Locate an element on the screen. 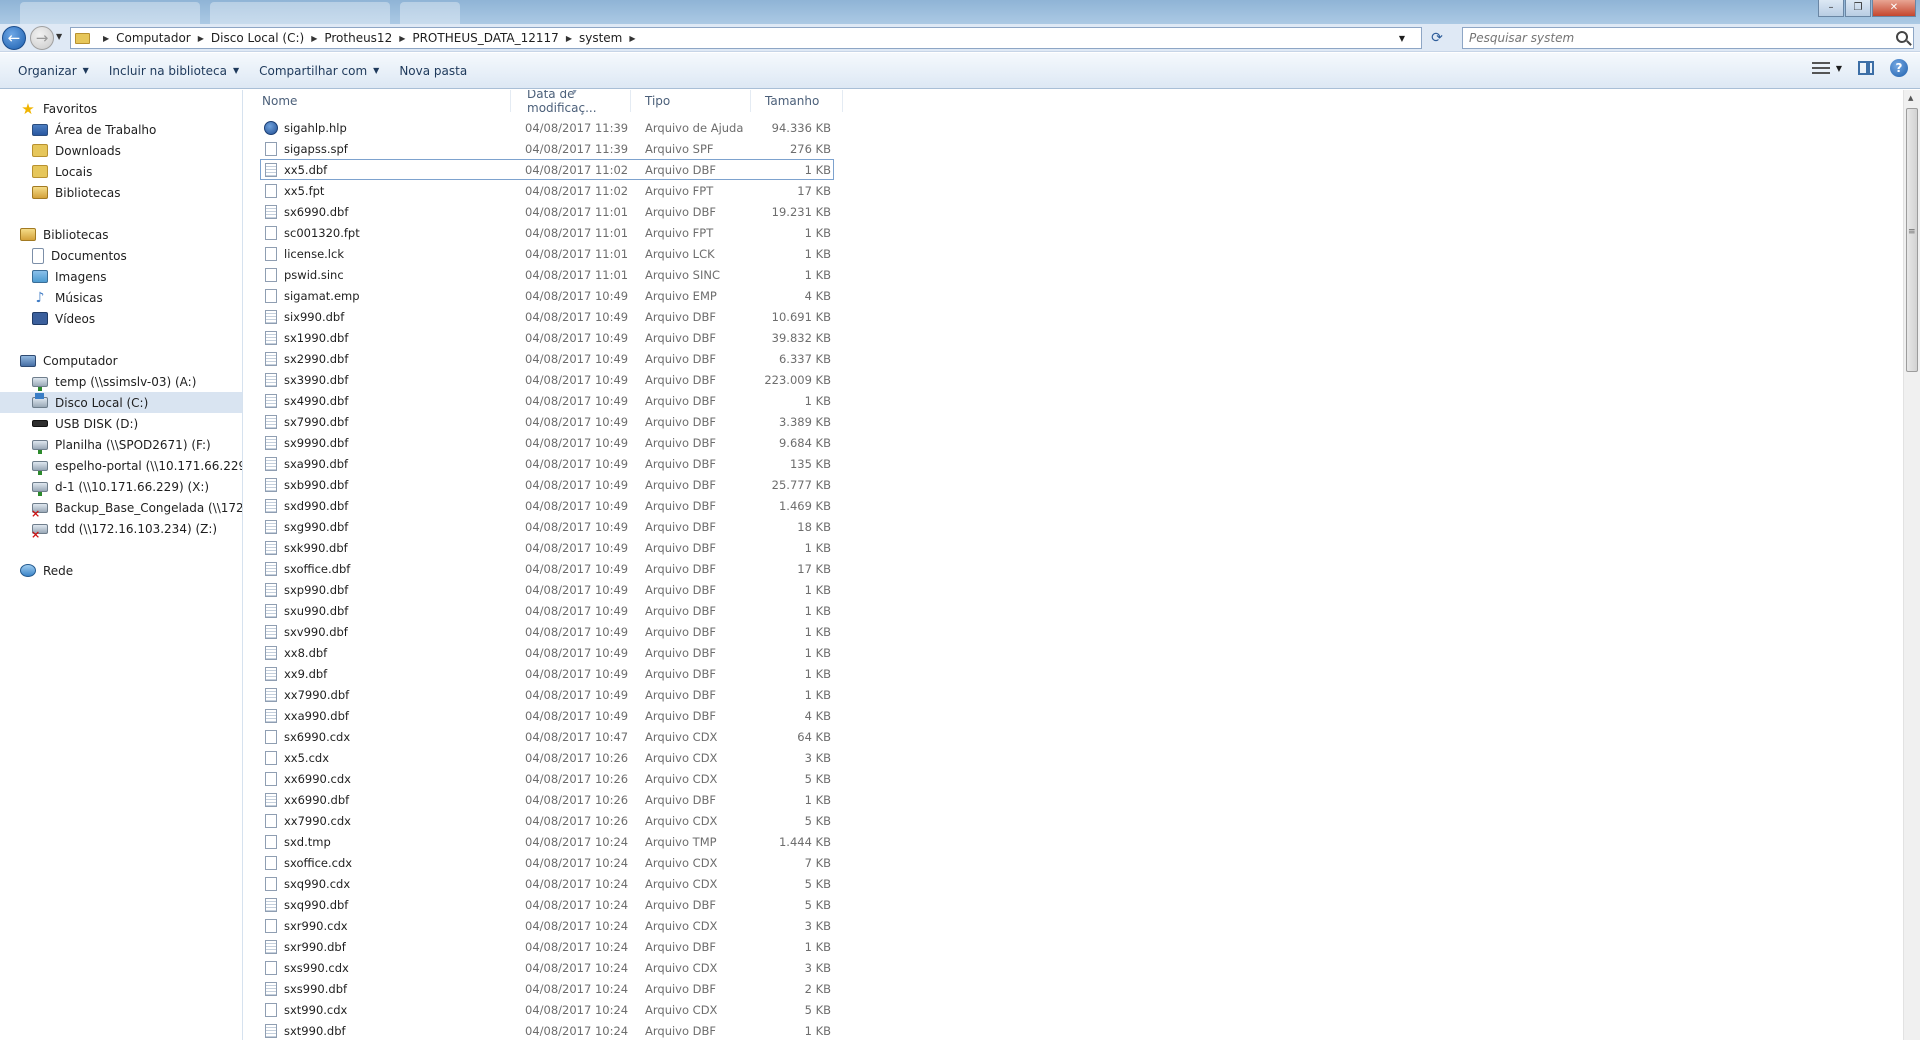 This screenshot has height=1040, width=1920. nav-item-drive-backup: Backup_Base_Congelada (\\172.16.10 is located at coordinates (121, 508).